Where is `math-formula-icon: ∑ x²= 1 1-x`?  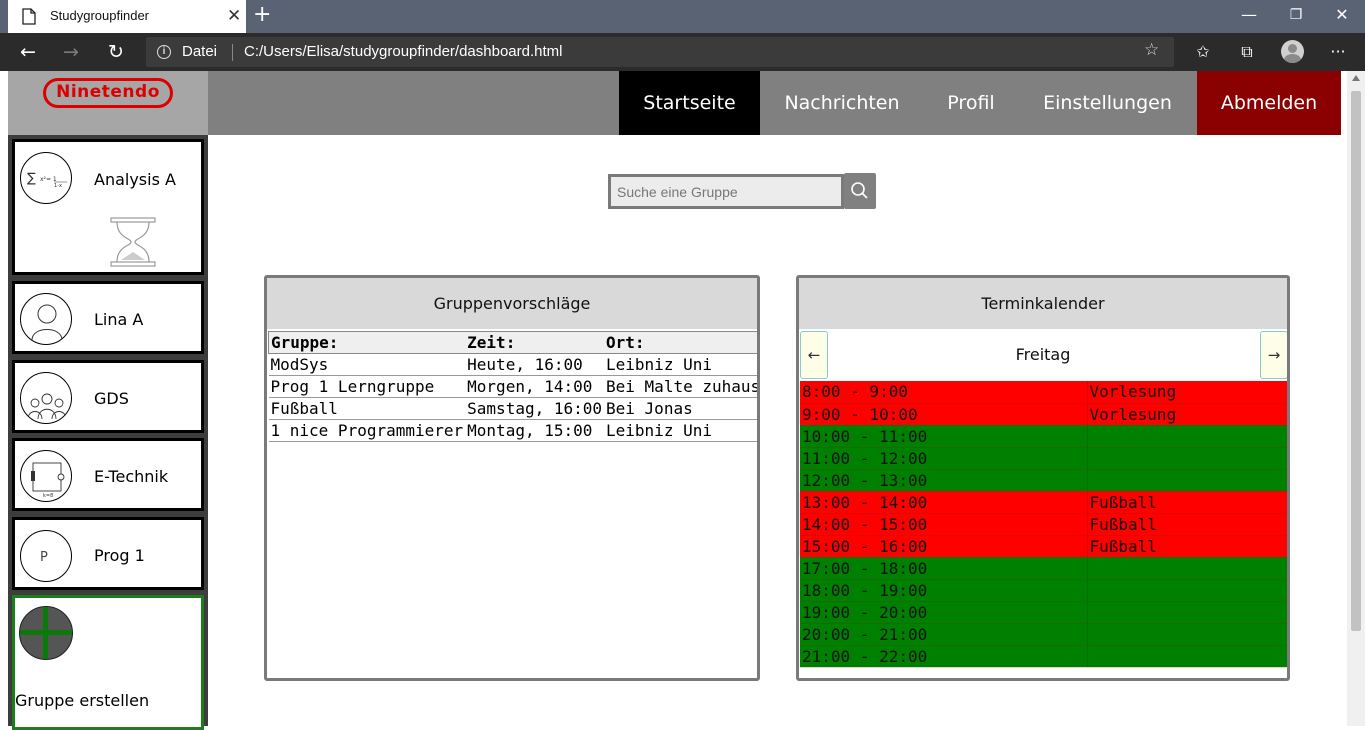 math-formula-icon: ∑ x²= 1 1-x is located at coordinates (46, 178).